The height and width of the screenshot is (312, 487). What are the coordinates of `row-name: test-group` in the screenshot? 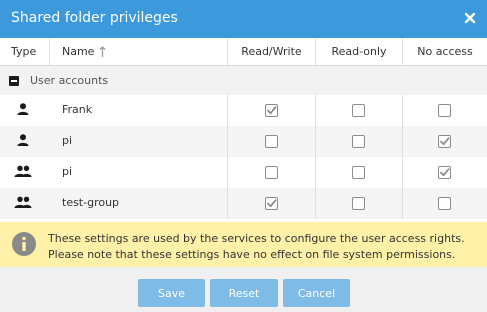 It's located at (91, 202).